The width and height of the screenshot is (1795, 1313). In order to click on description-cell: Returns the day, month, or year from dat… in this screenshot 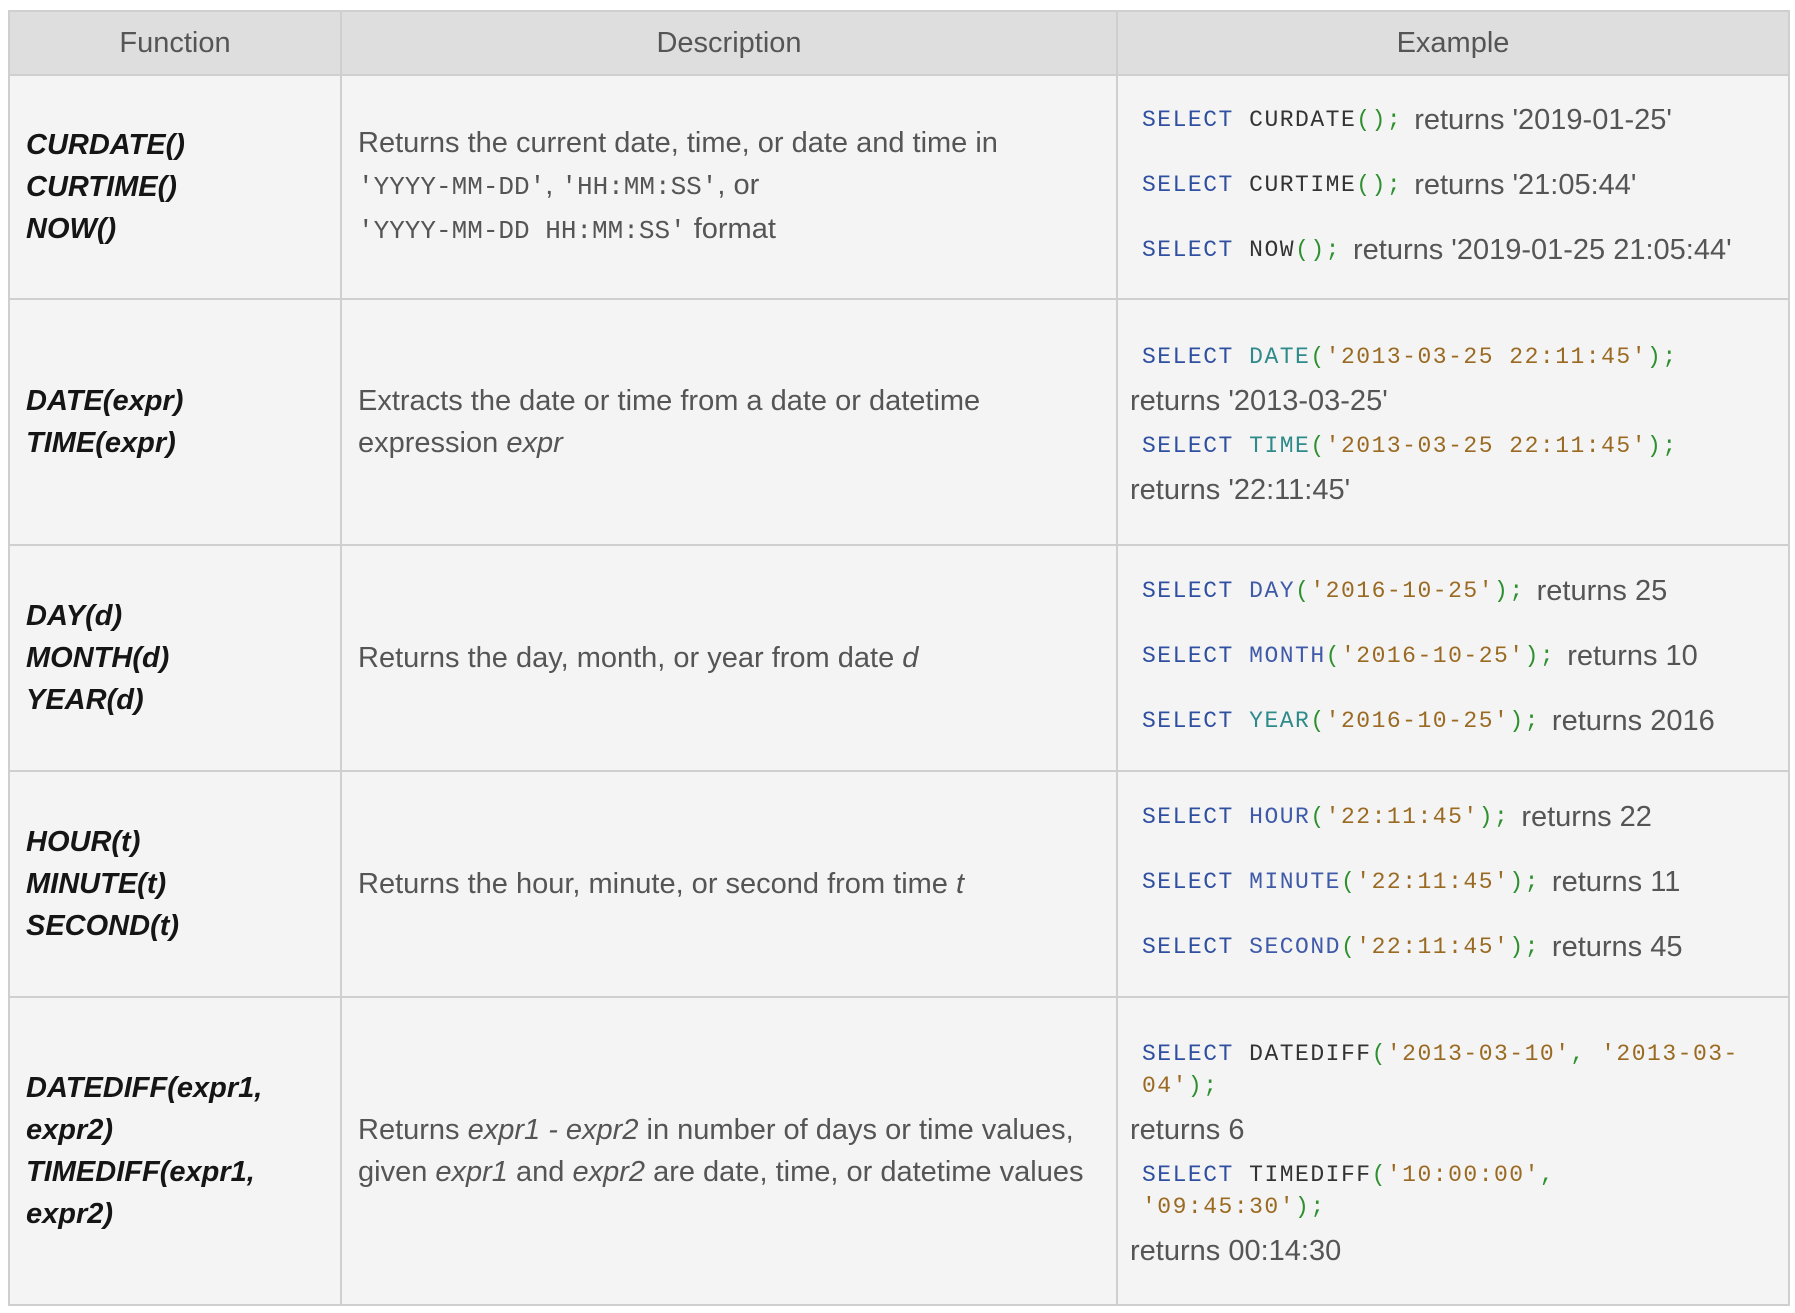, I will do `click(729, 658)`.